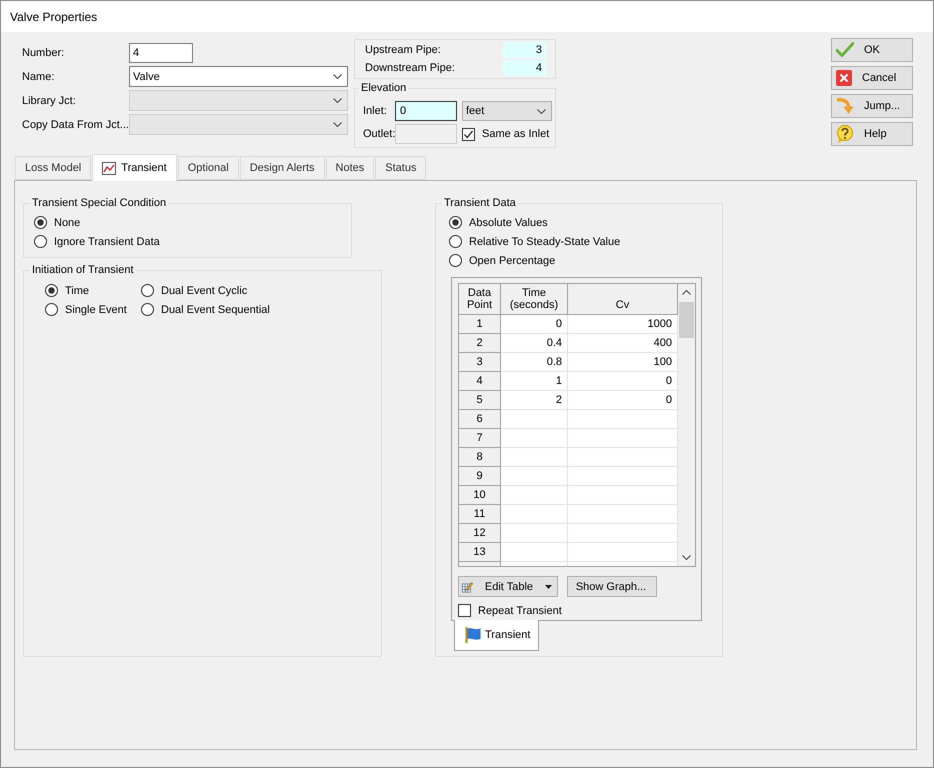  I want to click on column-header: Time (seconds), so click(534, 299).